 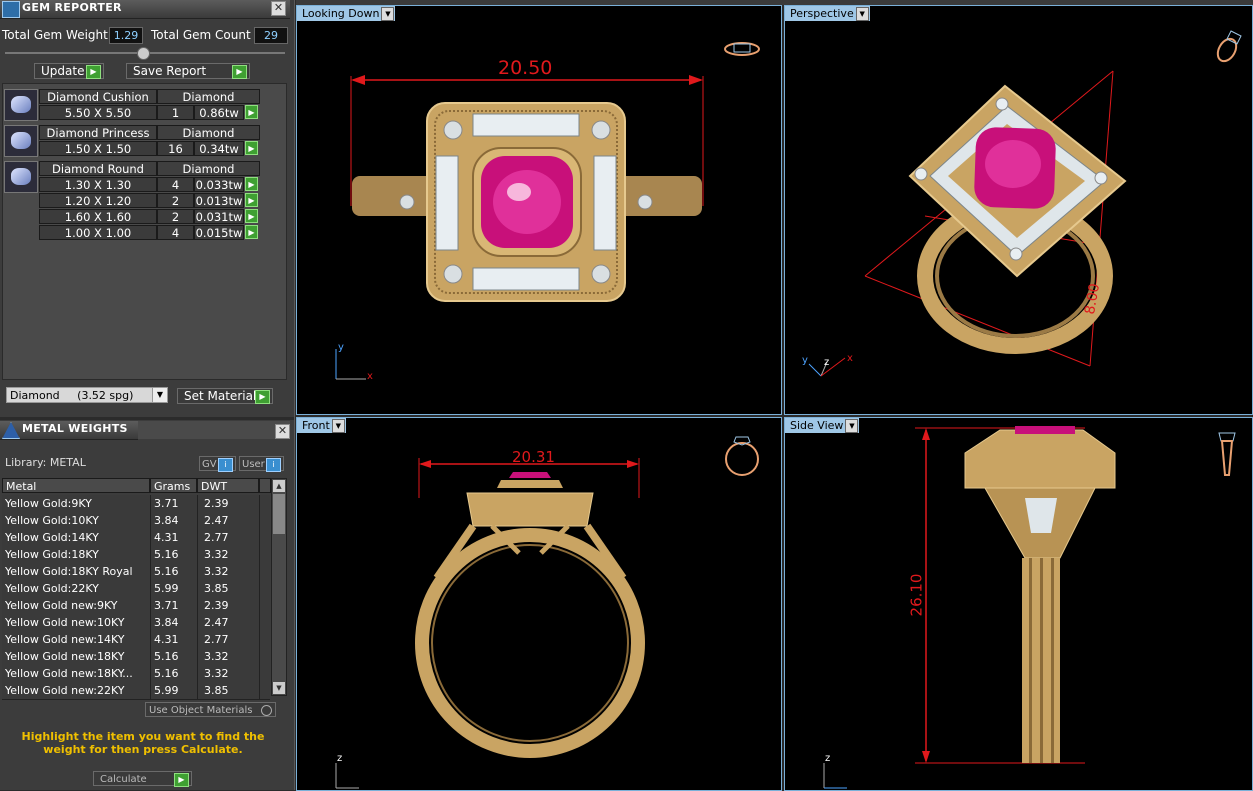 I want to click on grams-value: 5.99, so click(x=166, y=690).